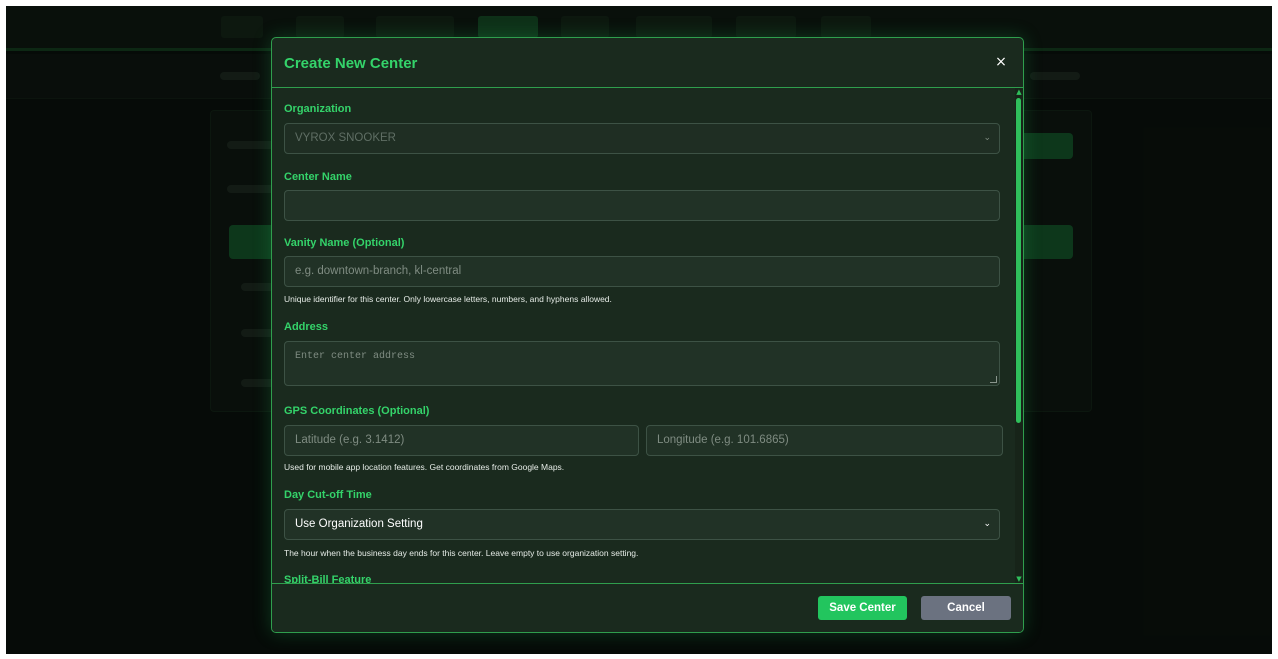  I want to click on vanity-name-label: Vanity Name (Optional), so click(344, 243).